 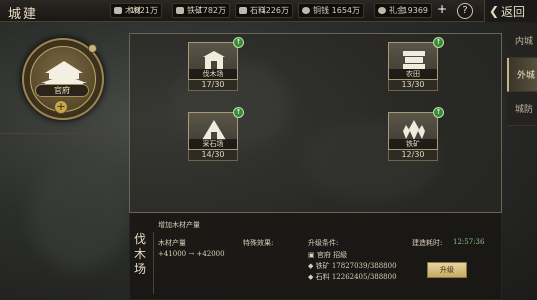 I want to click on back-arrow-icon: ❮, so click(x=494, y=11).